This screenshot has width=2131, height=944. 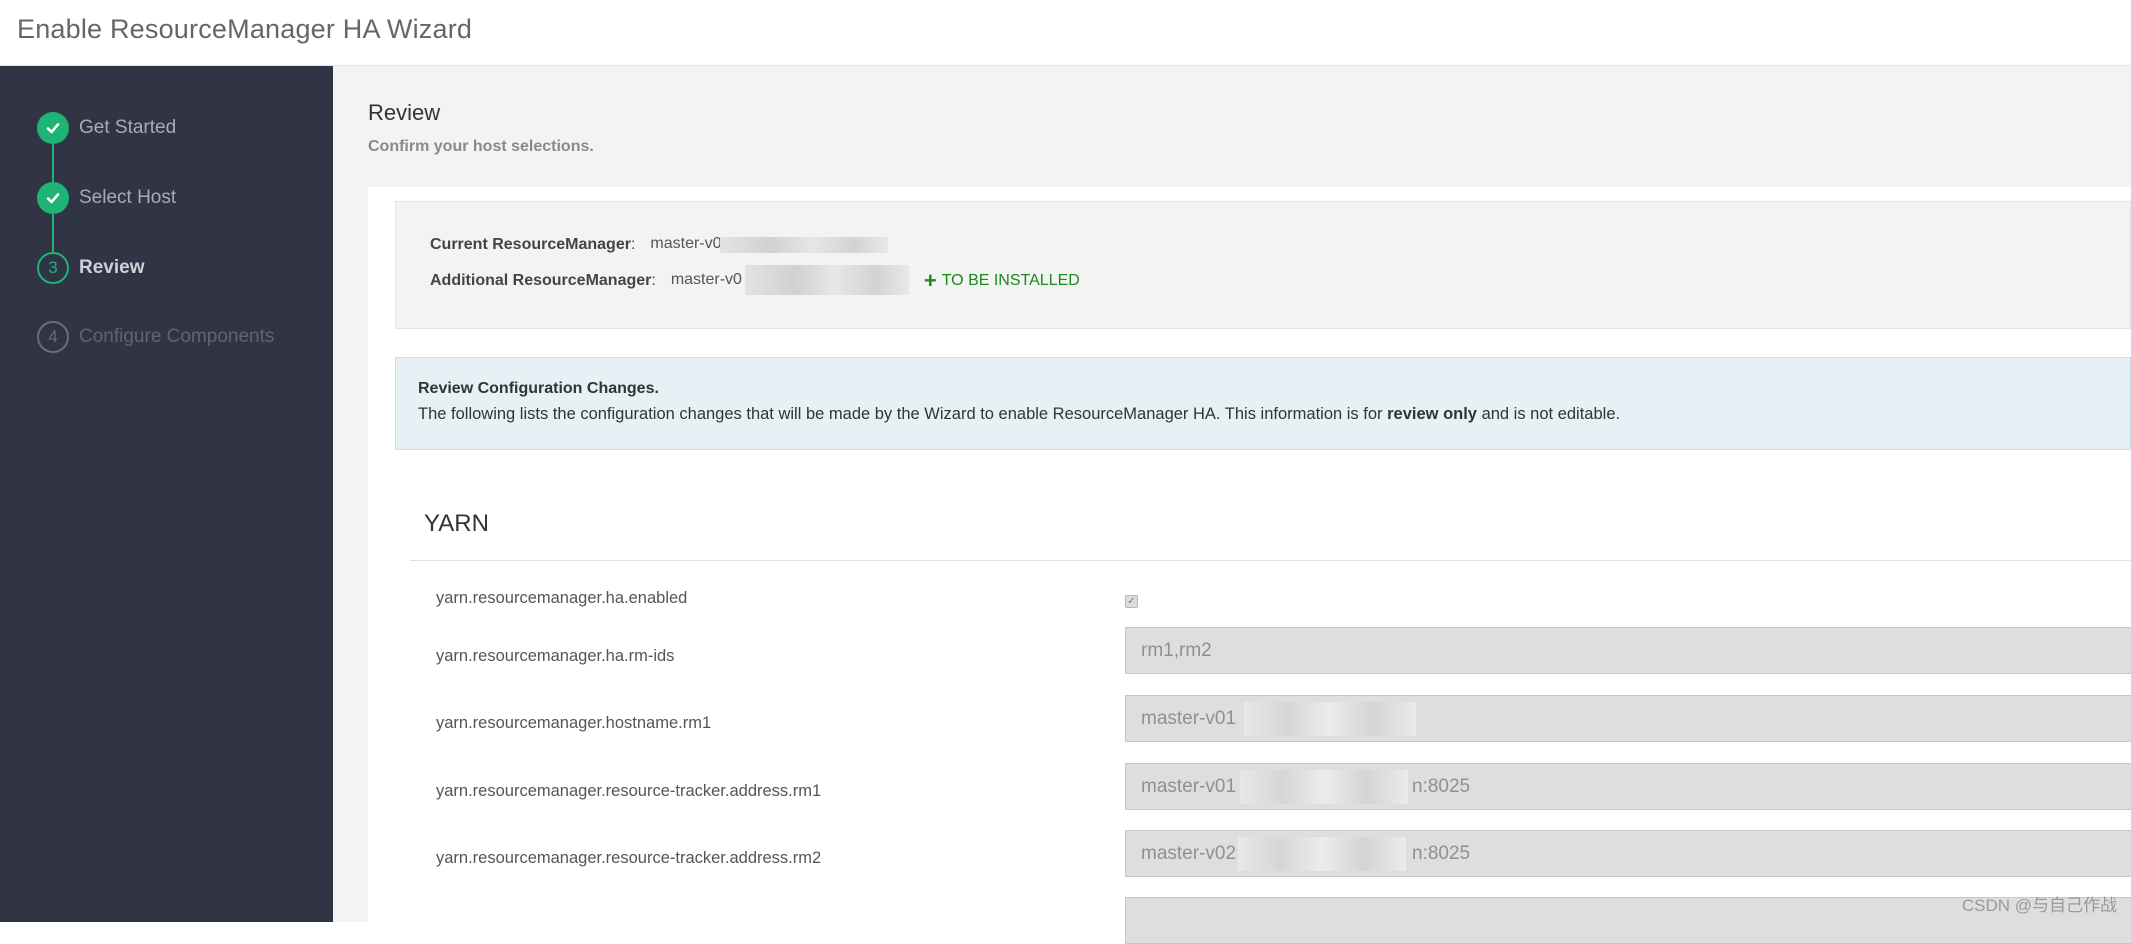 I want to click on wizard-header: Enable ResourceManager HA Wizard, so click(x=1065, y=33).